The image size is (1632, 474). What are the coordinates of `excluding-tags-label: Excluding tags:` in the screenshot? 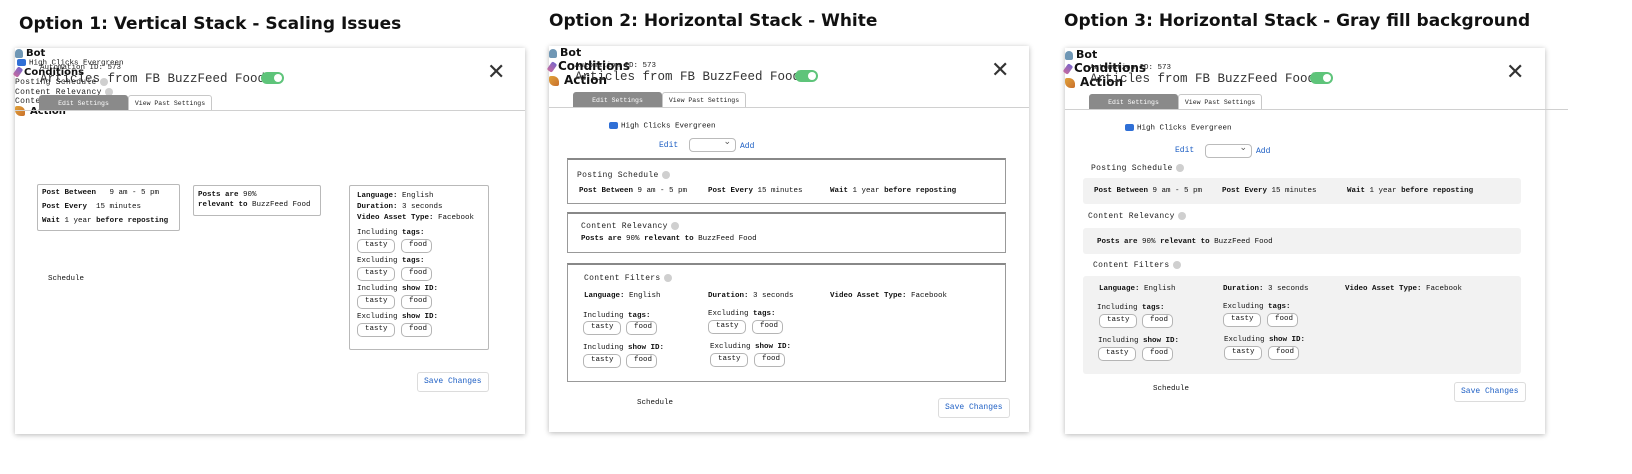 It's located at (1257, 307).